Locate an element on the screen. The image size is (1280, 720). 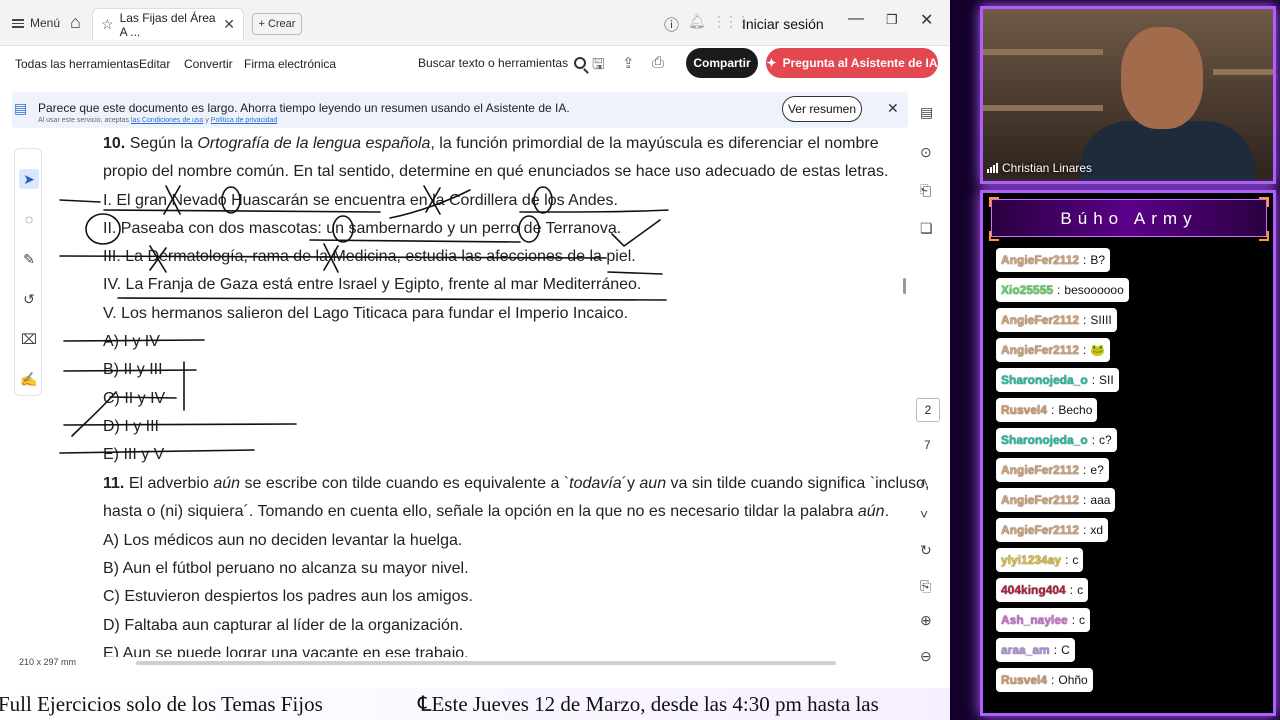
chat-text: Ohño is located at coordinates (1073, 680).